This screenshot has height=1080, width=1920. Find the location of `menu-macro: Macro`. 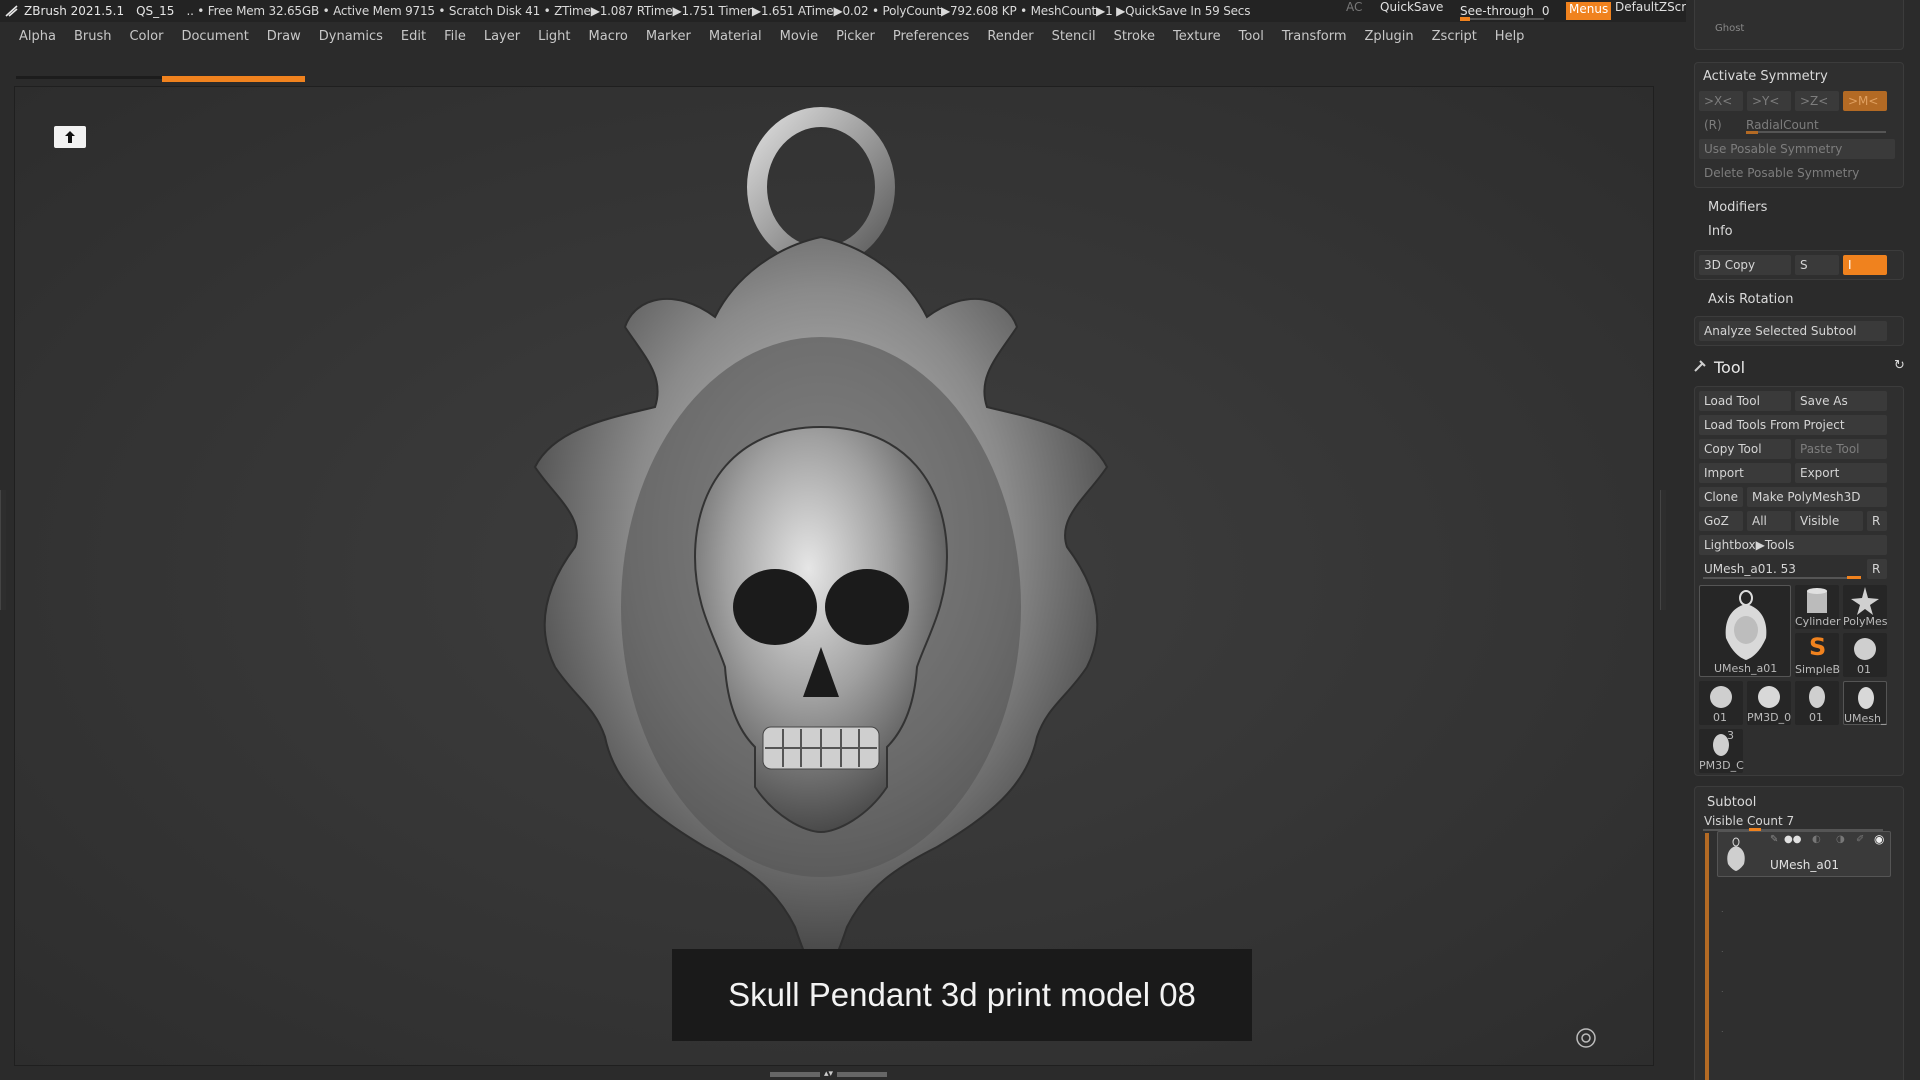

menu-macro: Macro is located at coordinates (608, 36).